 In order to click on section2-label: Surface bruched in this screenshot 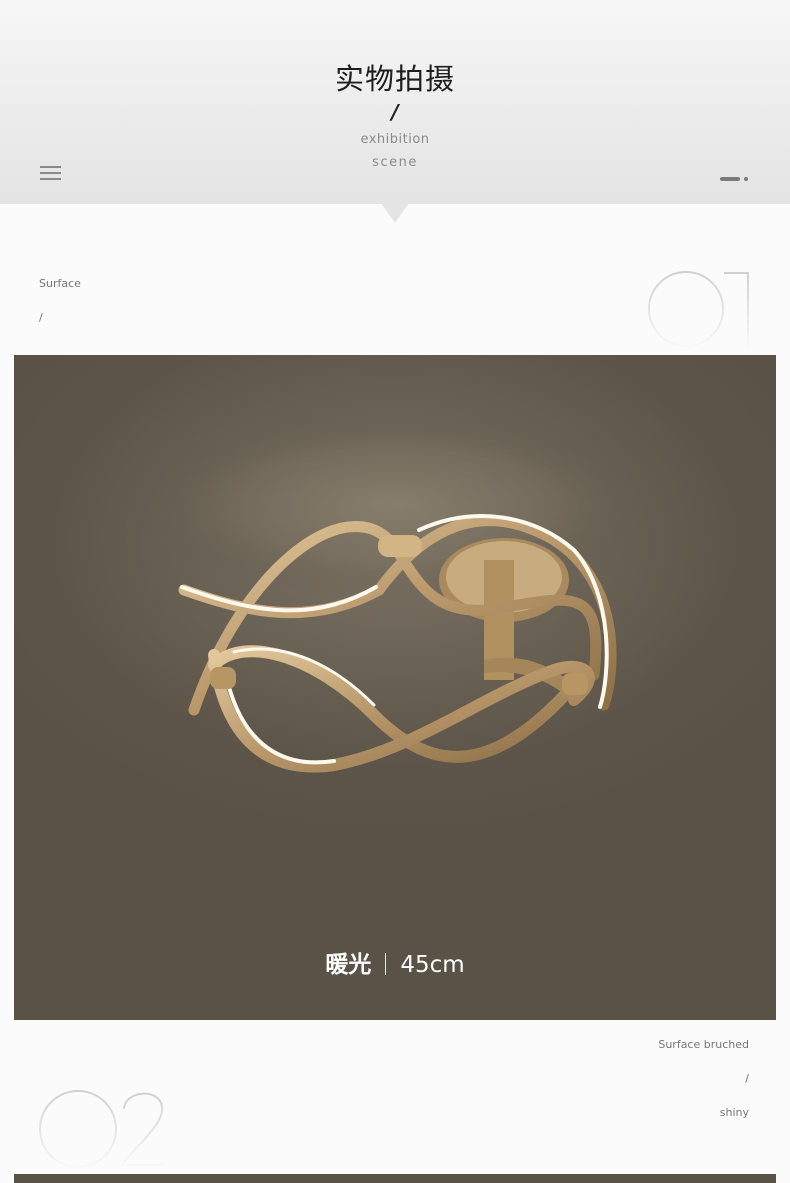, I will do `click(703, 1044)`.